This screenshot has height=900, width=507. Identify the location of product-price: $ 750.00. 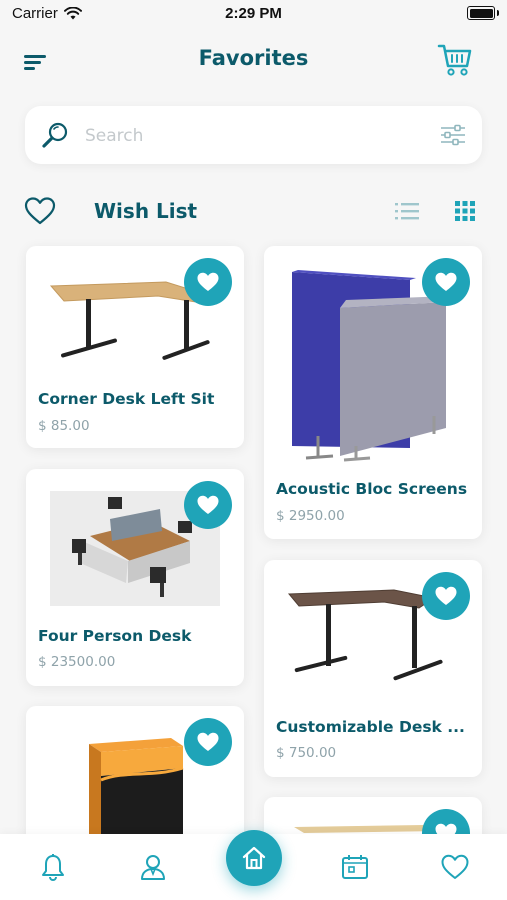
(306, 753).